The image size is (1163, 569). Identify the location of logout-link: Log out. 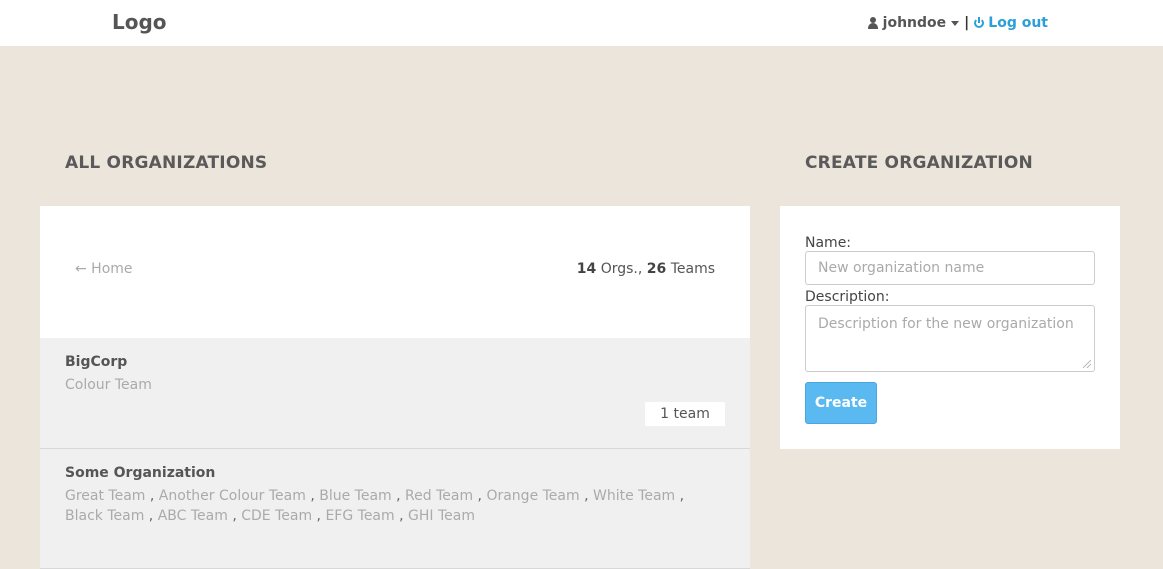
(1011, 23).